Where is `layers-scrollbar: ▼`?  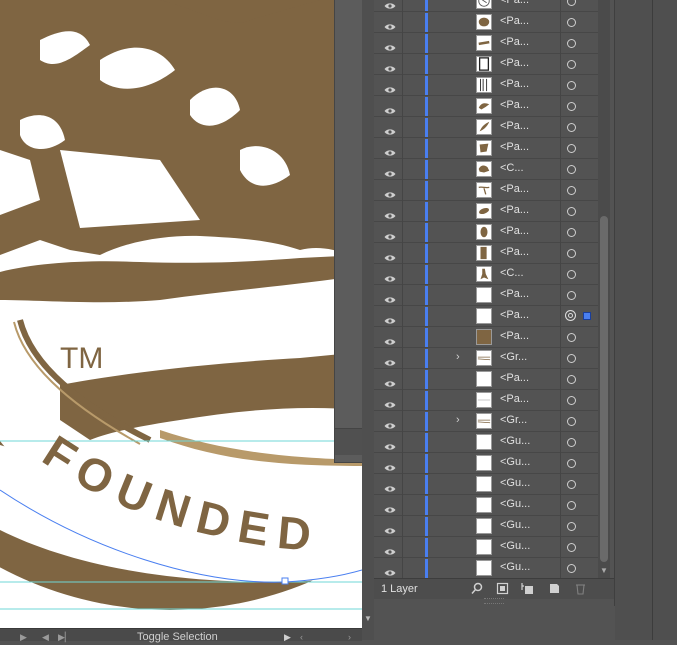
layers-scrollbar: ▼ is located at coordinates (604, 289).